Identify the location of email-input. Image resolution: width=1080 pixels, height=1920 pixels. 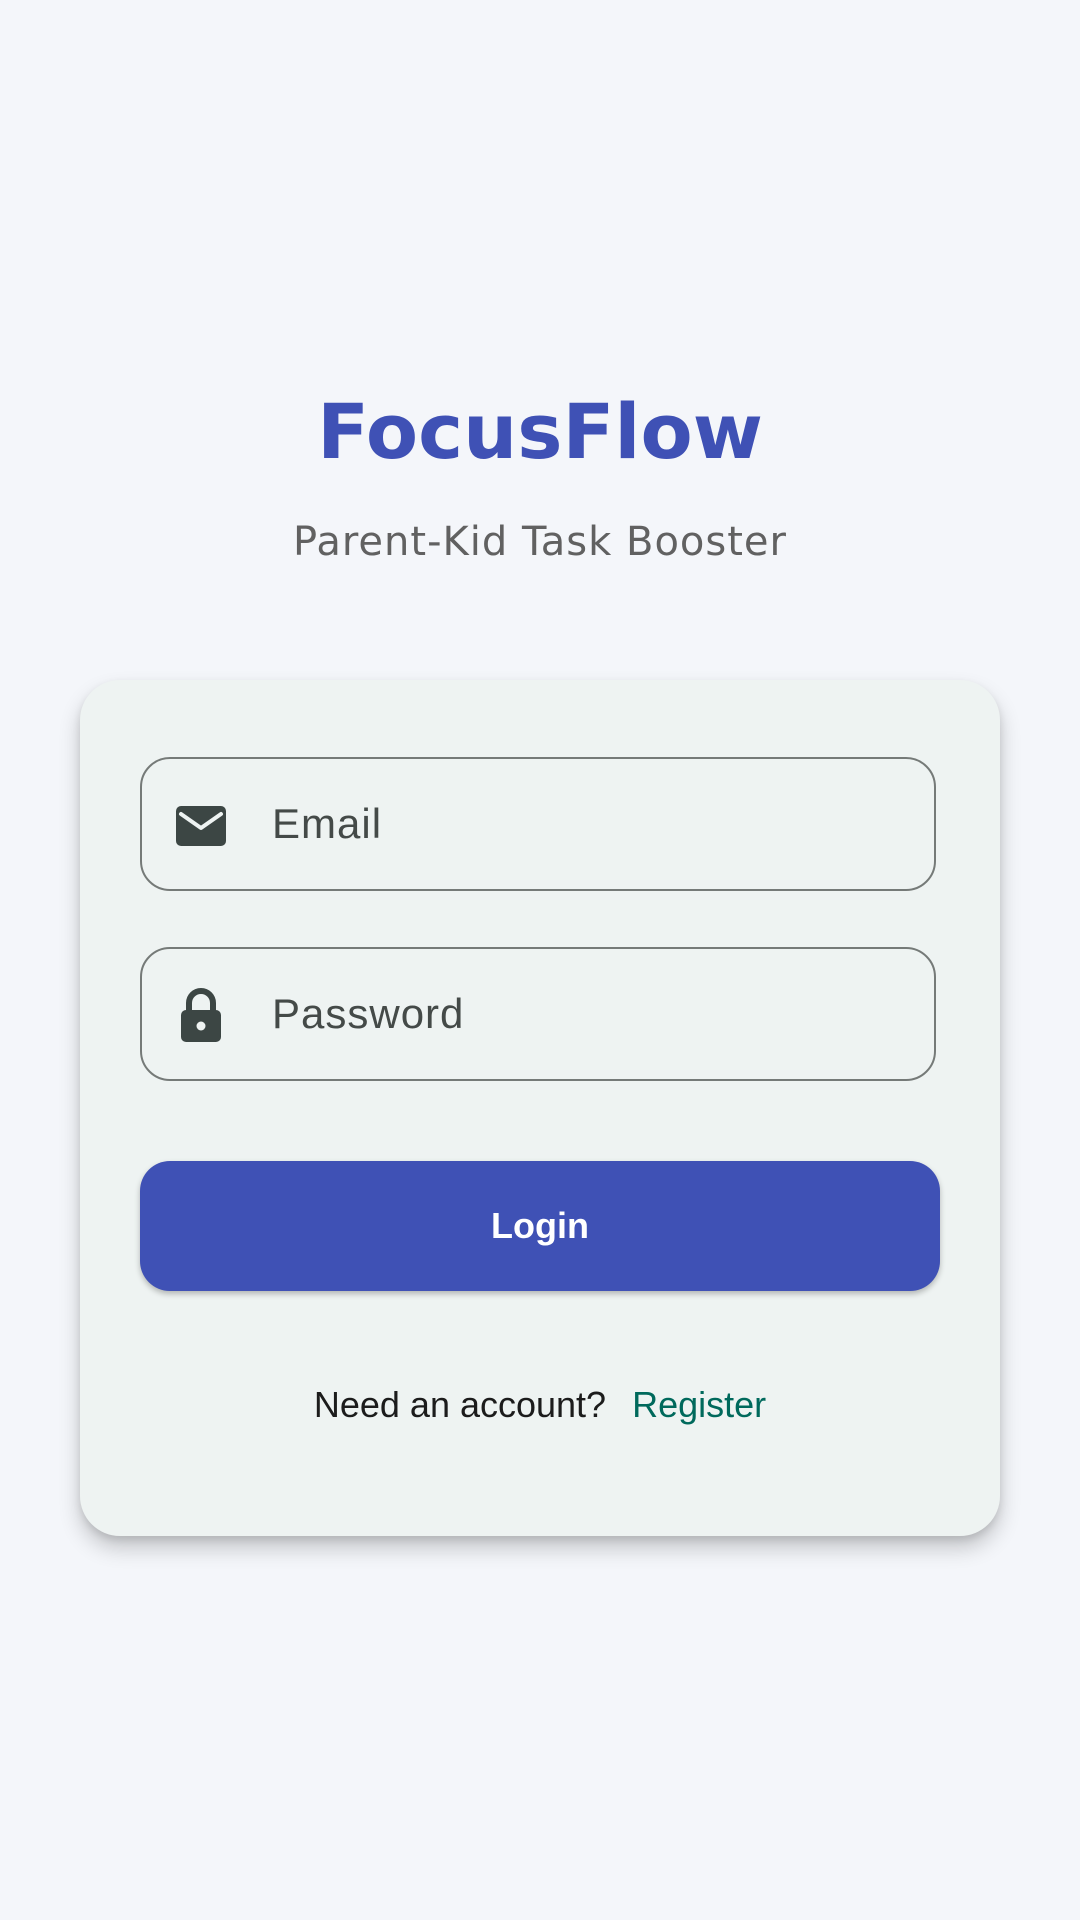
(587, 823).